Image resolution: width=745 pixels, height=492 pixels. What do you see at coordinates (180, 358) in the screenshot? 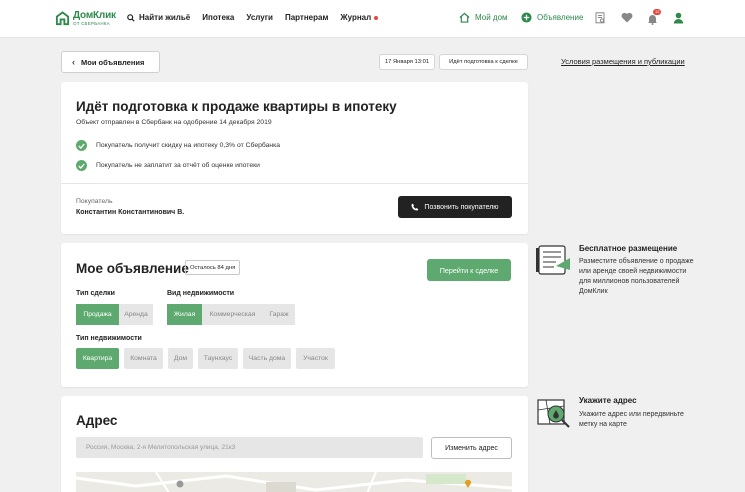
I see `property-type-house: Дом` at bounding box center [180, 358].